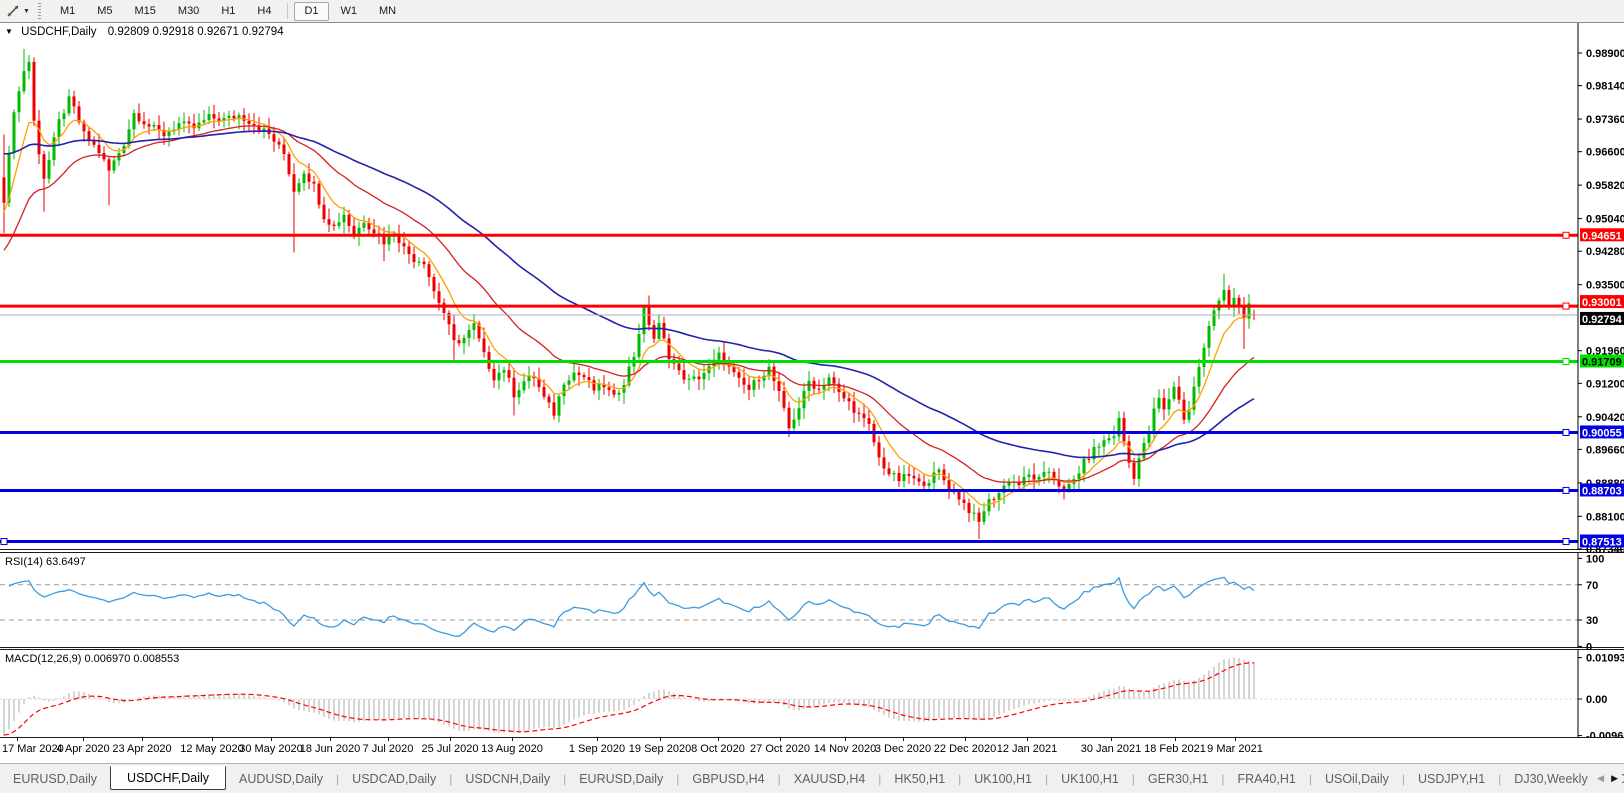 The height and width of the screenshot is (794, 1624). Describe the element at coordinates (1605, 120) in the screenshot. I see `price-tick-label: 0.97360` at that location.